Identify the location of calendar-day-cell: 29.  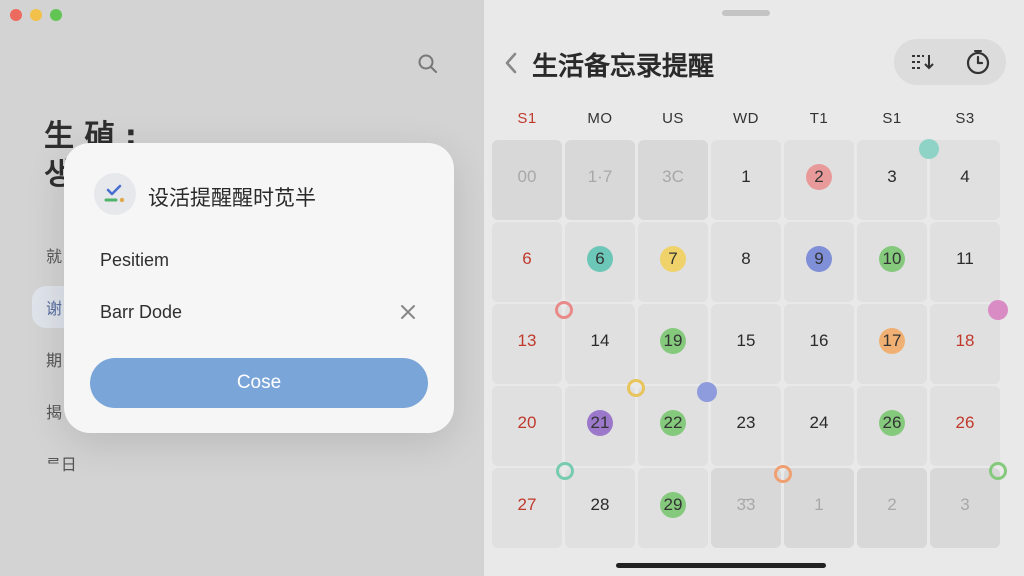
(673, 508).